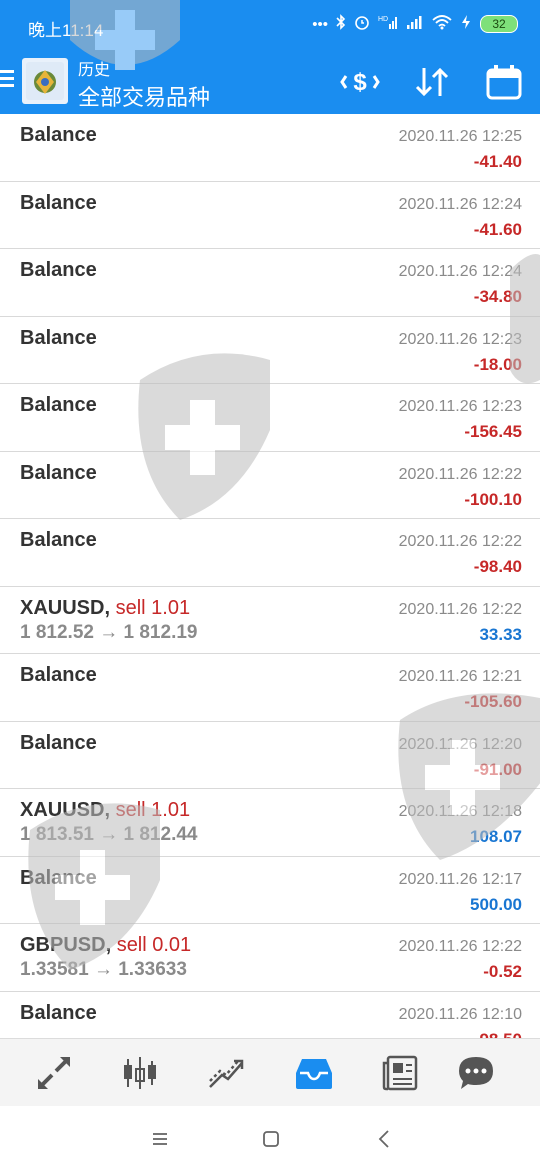 This screenshot has height=1170, width=540. Describe the element at coordinates (270, 553) in the screenshot. I see `history-row: Balance 2020.11.26 12:22 -98.40` at that location.